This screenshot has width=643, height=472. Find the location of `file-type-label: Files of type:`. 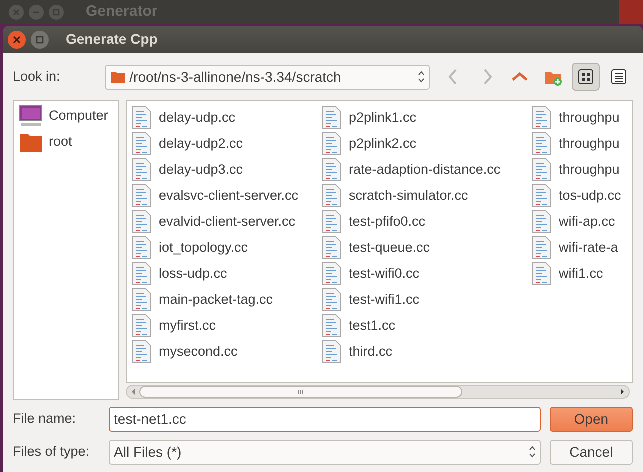

file-type-label: Files of type: is located at coordinates (52, 451).